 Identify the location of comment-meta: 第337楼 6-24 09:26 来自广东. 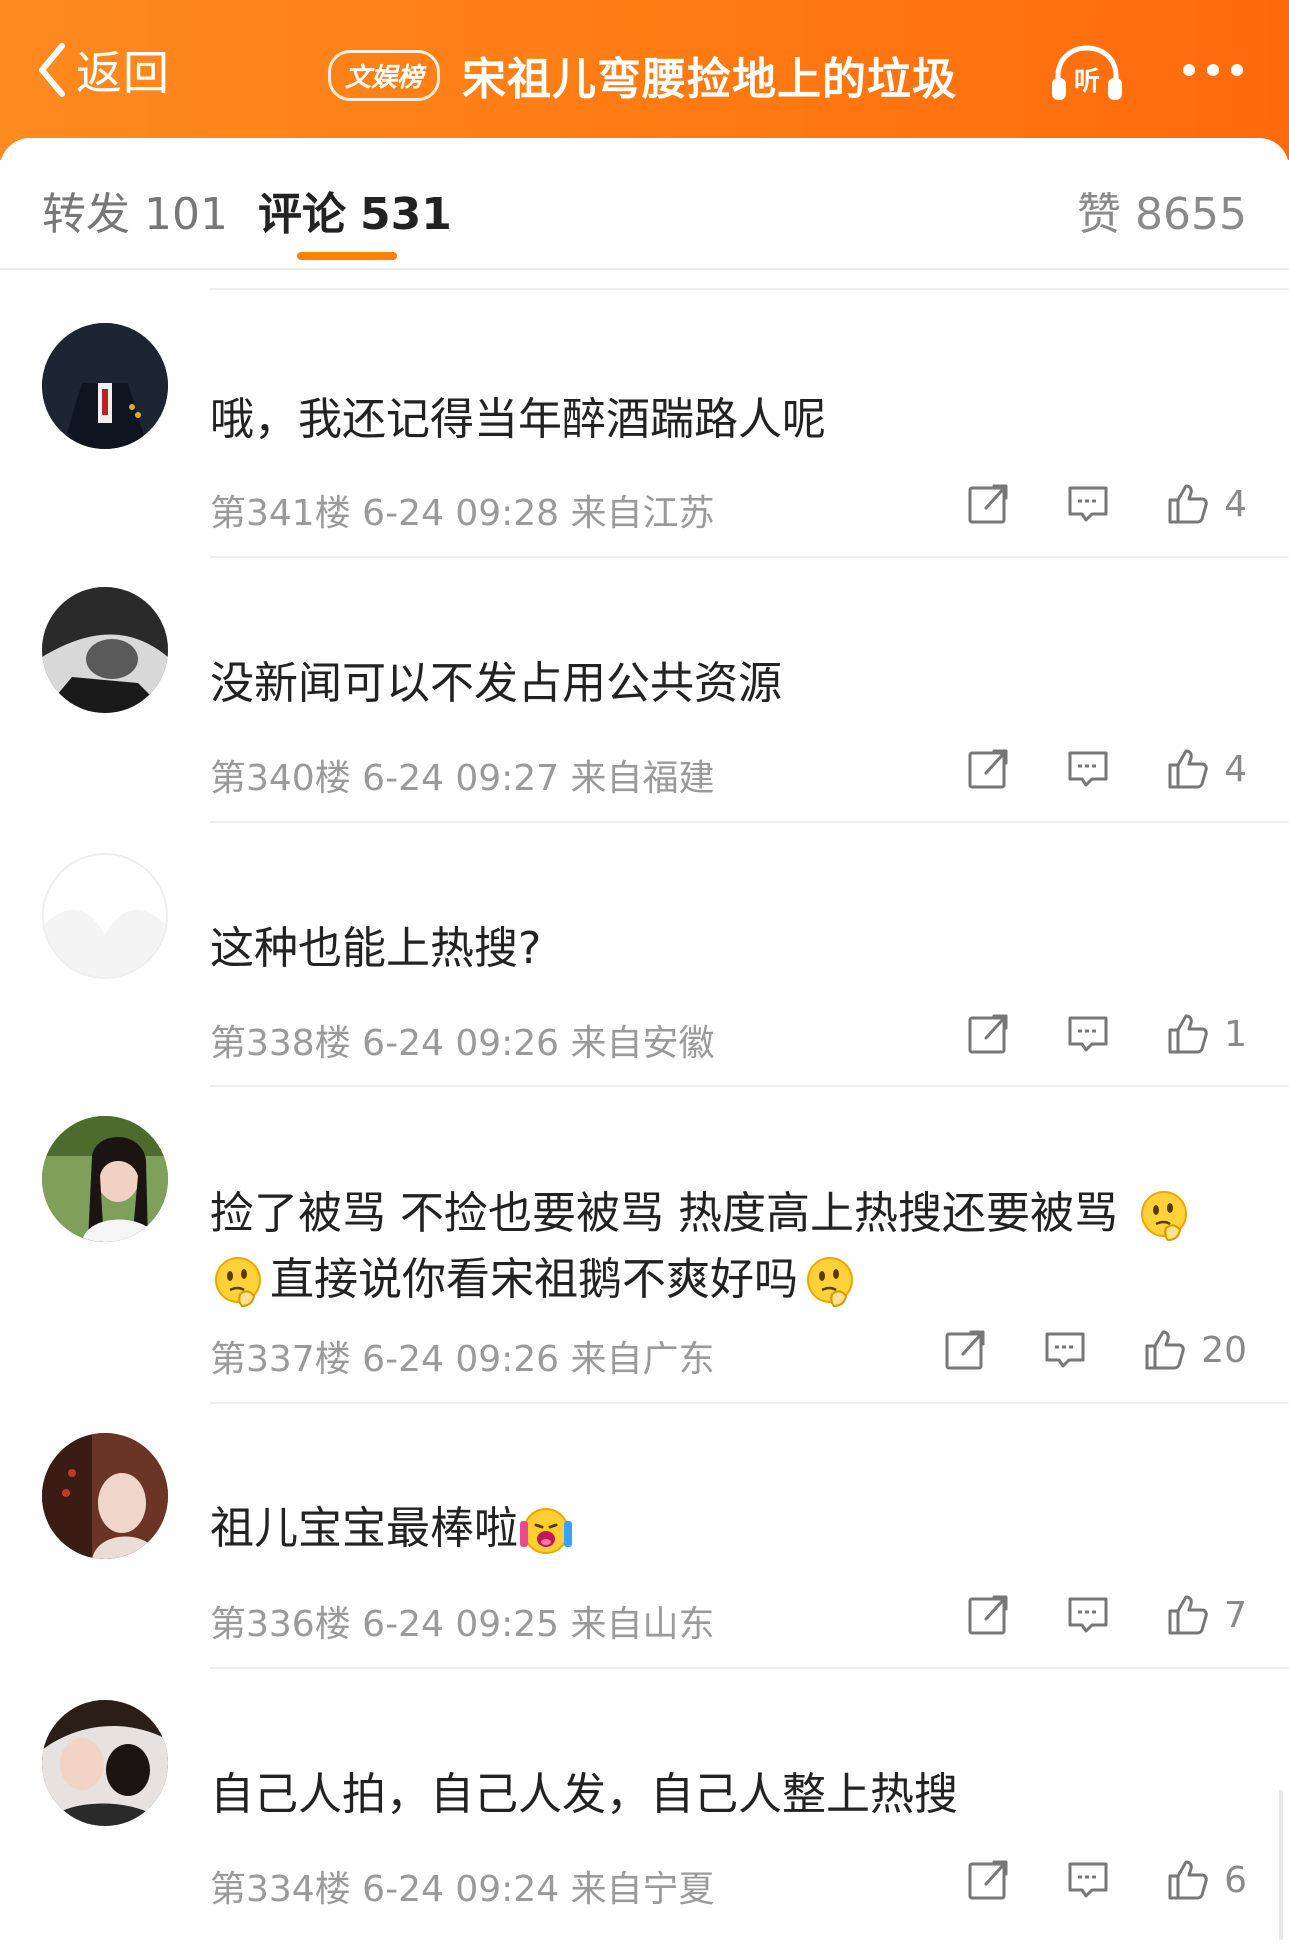
(462, 1356).